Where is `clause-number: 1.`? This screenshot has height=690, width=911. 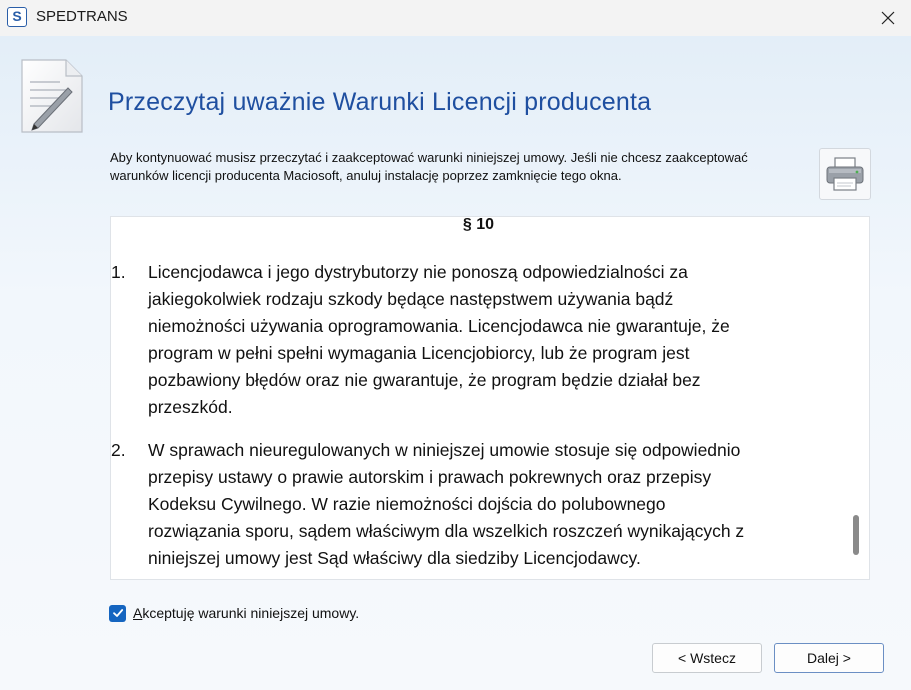 clause-number: 1. is located at coordinates (118, 272).